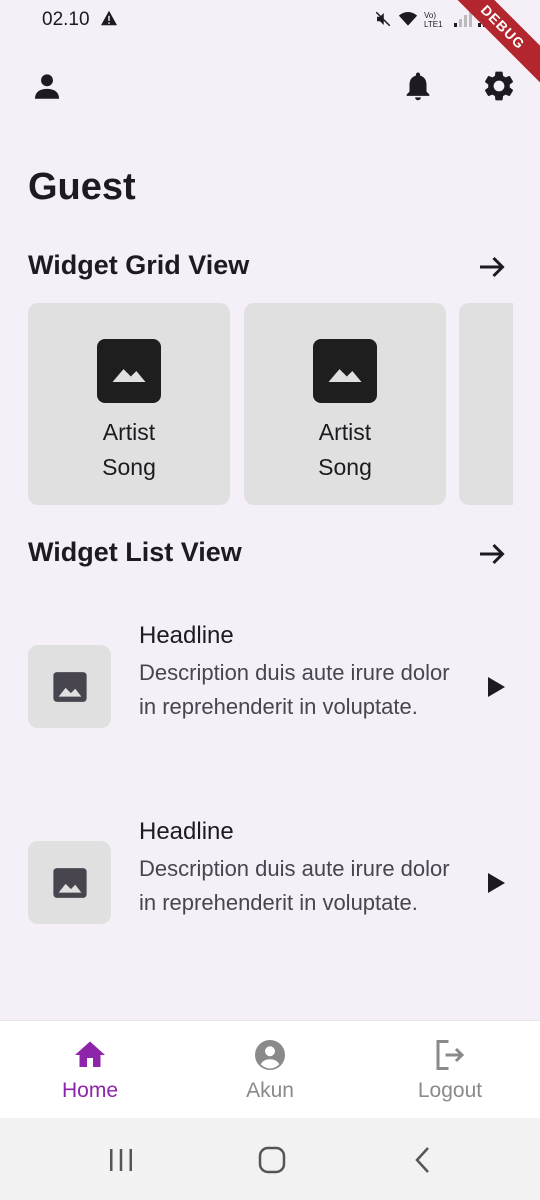 Image resolution: width=540 pixels, height=1200 pixels. I want to click on home-system-button, so click(272, 1160).